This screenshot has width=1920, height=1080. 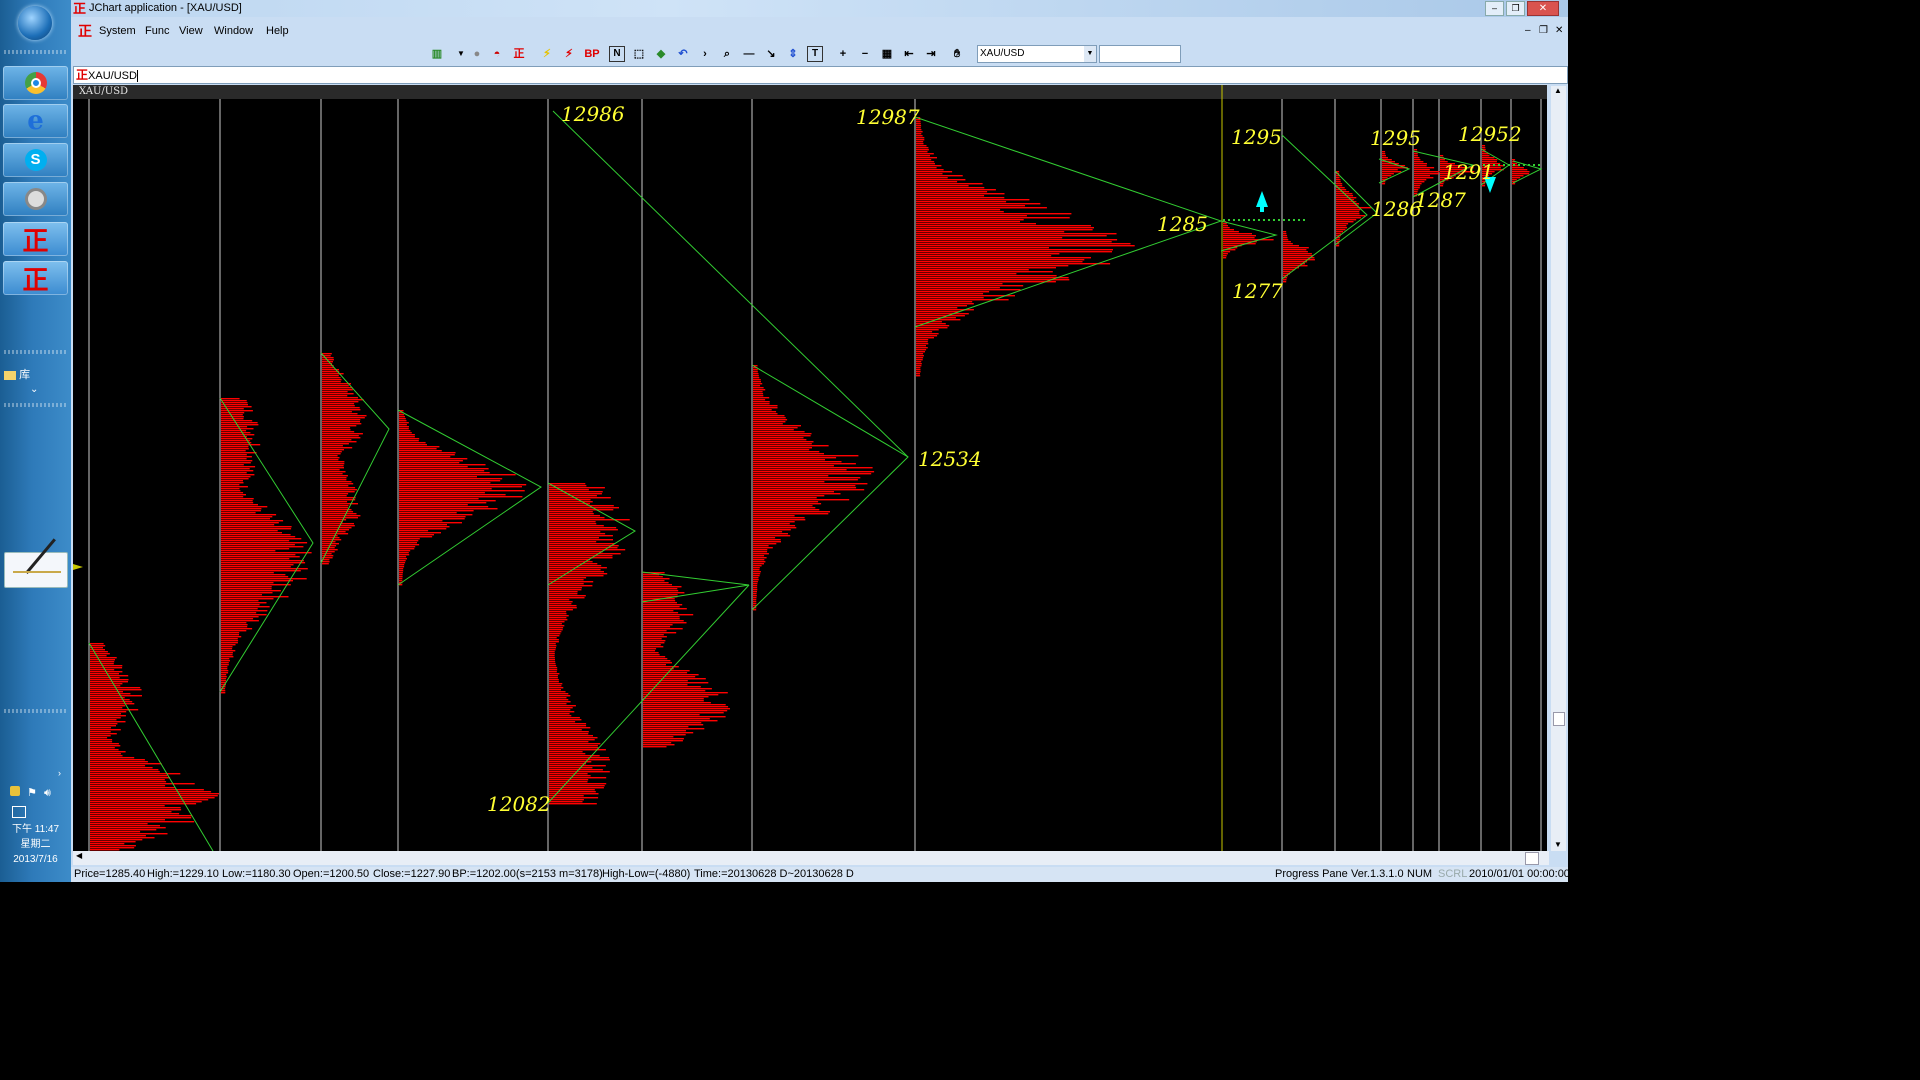 What do you see at coordinates (36, 563) in the screenshot?
I see `pen-input-icon` at bounding box center [36, 563].